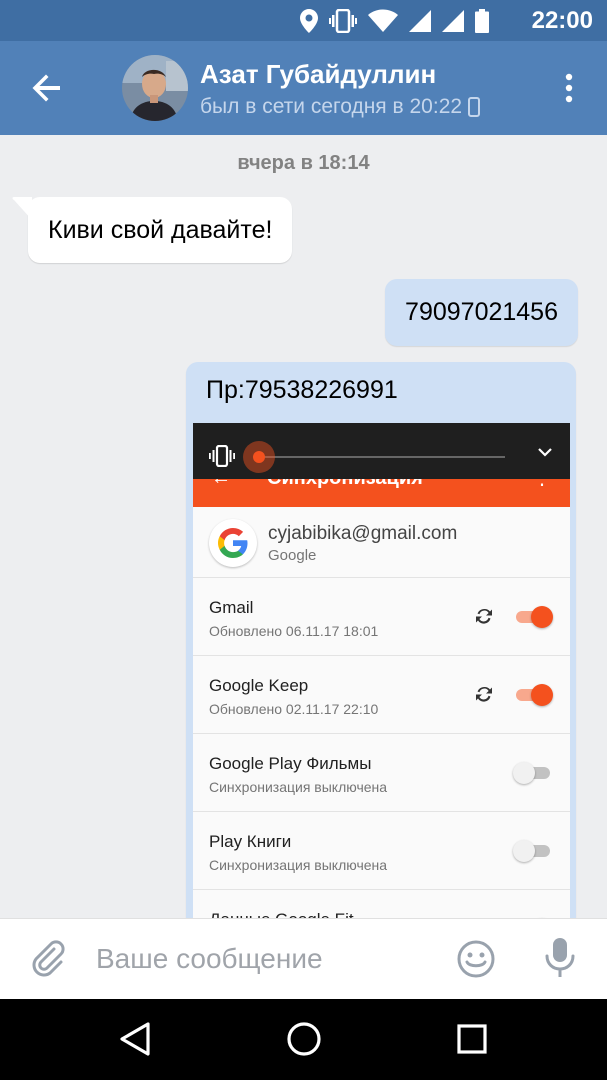  What do you see at coordinates (474, 107) in the screenshot?
I see `phone-icon` at bounding box center [474, 107].